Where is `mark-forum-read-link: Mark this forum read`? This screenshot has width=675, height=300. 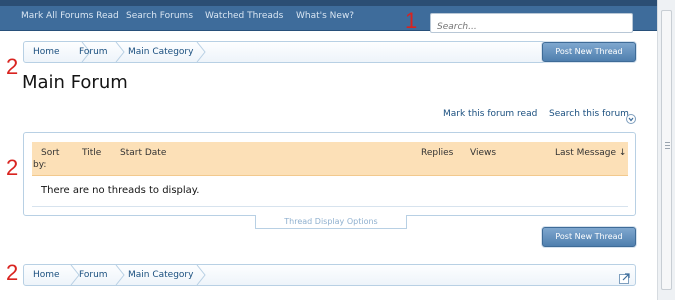
mark-forum-read-link: Mark this forum read is located at coordinates (490, 114).